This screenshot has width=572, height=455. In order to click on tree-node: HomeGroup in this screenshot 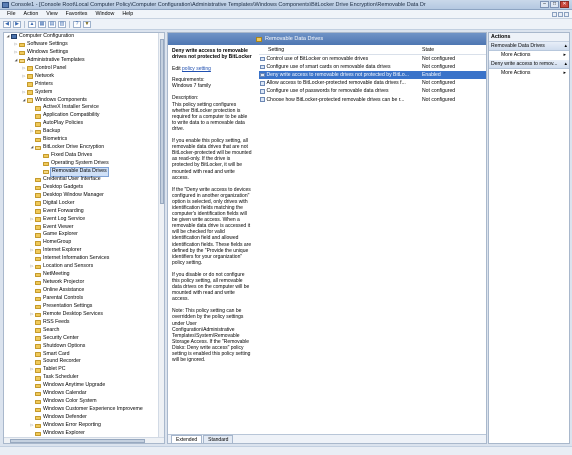, I will do `click(84, 243)`.